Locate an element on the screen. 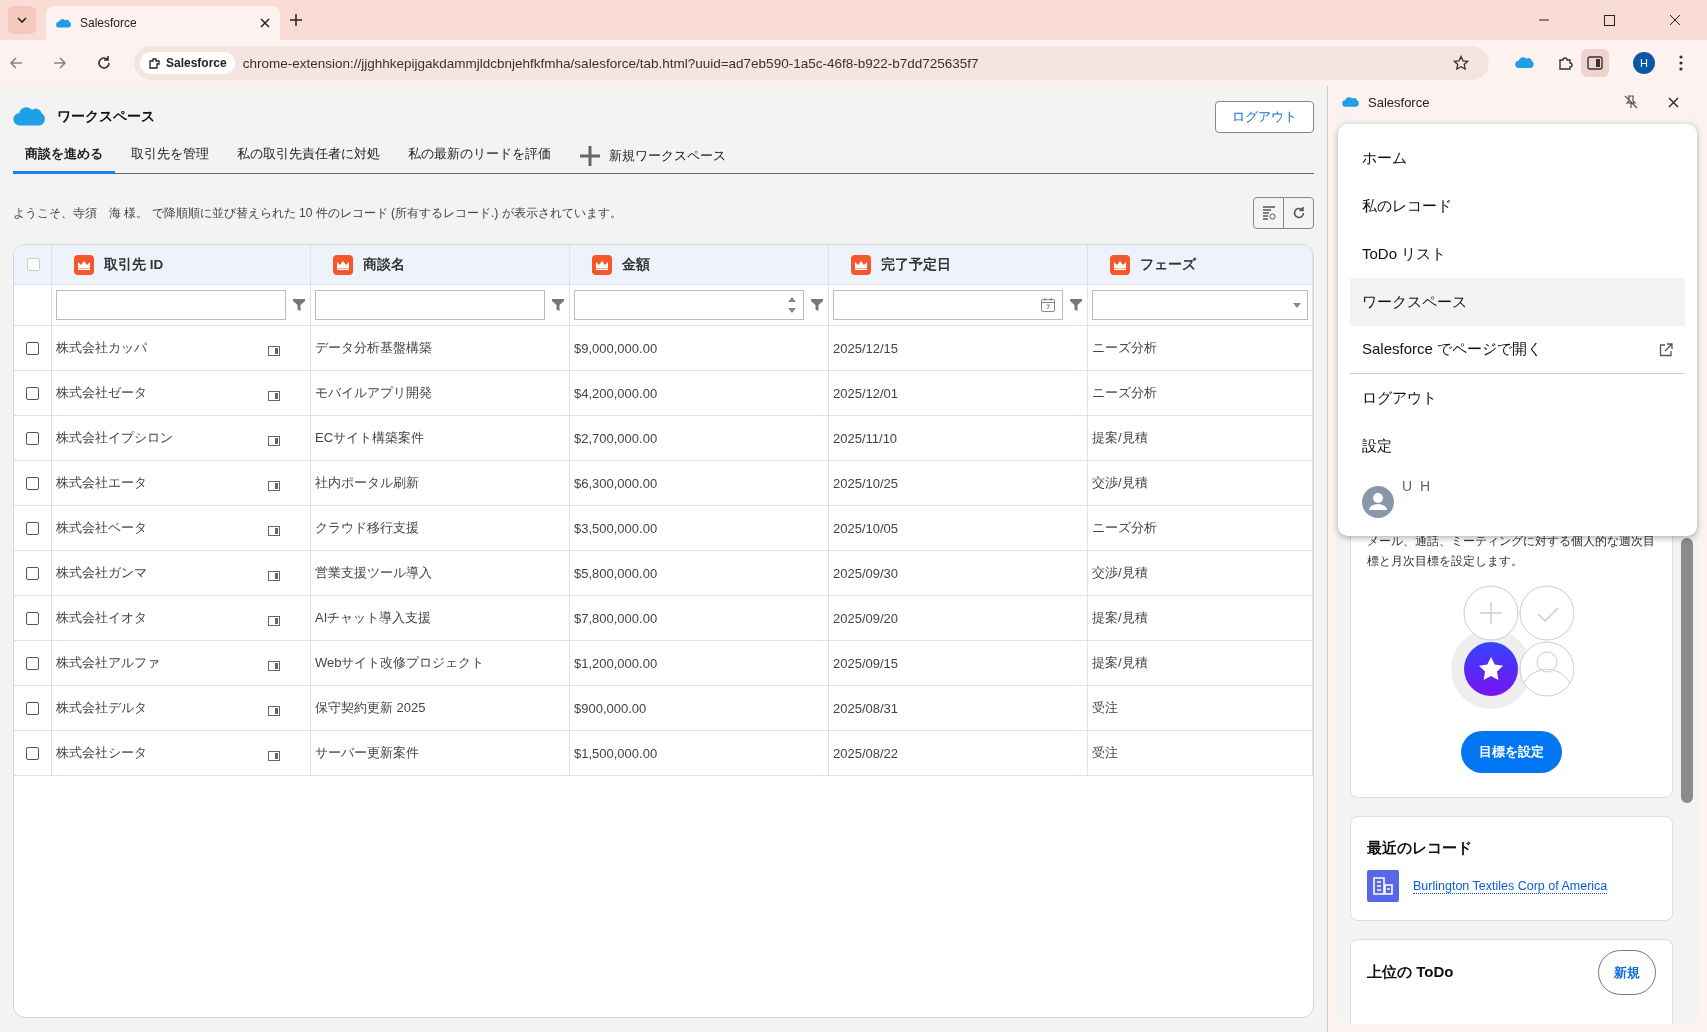 The height and width of the screenshot is (1032, 1707). menu-item: ホーム is located at coordinates (1517, 158).